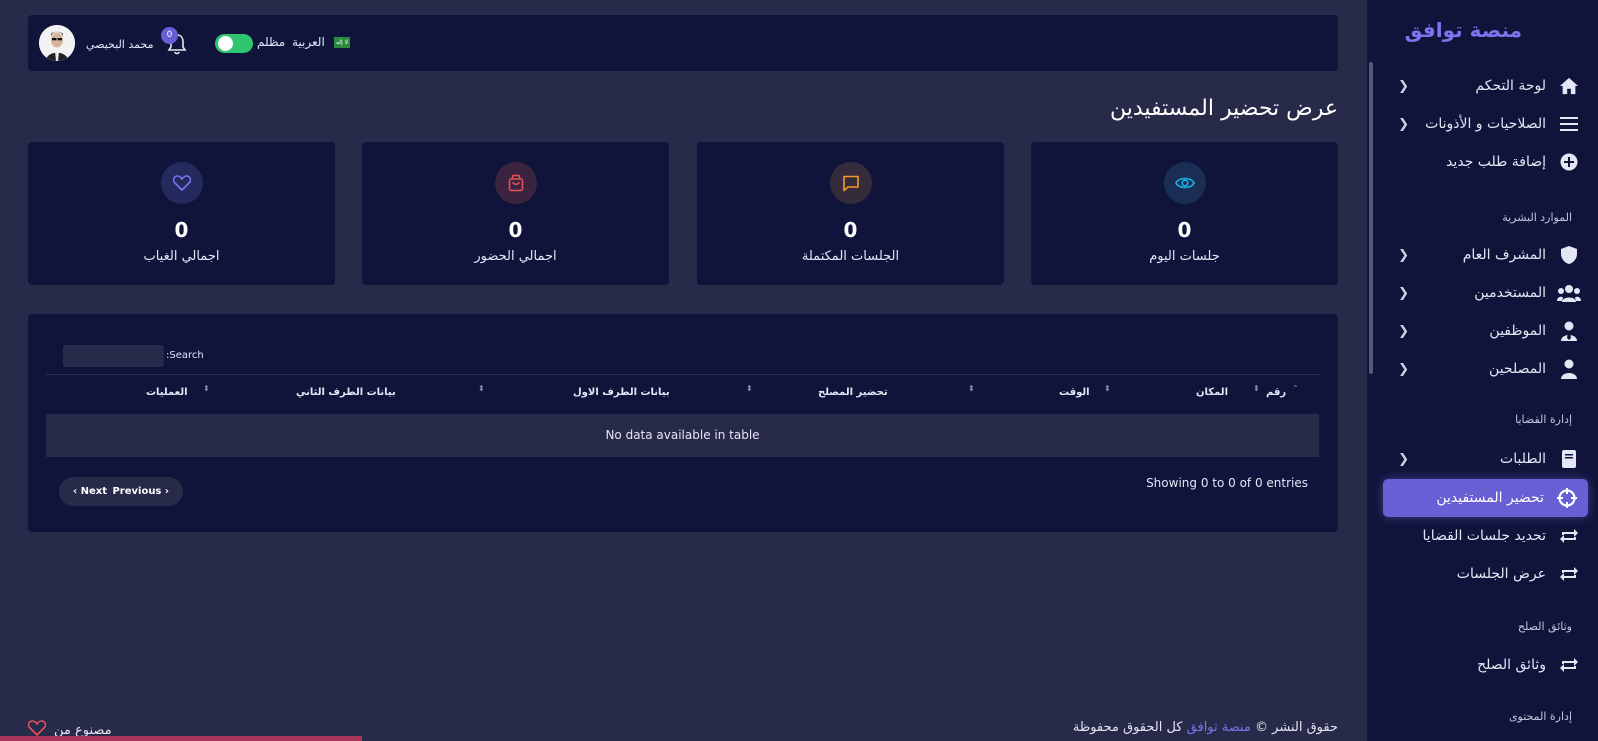  What do you see at coordinates (1569, 124) in the screenshot?
I see `menu-icon` at bounding box center [1569, 124].